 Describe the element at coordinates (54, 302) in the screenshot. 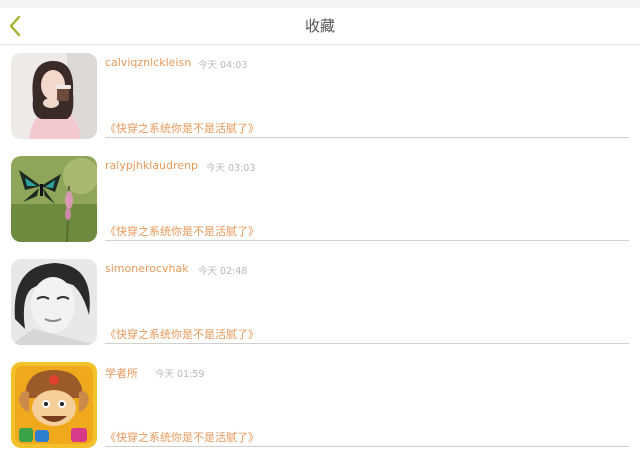

I see `bw-portrait-avatar` at that location.